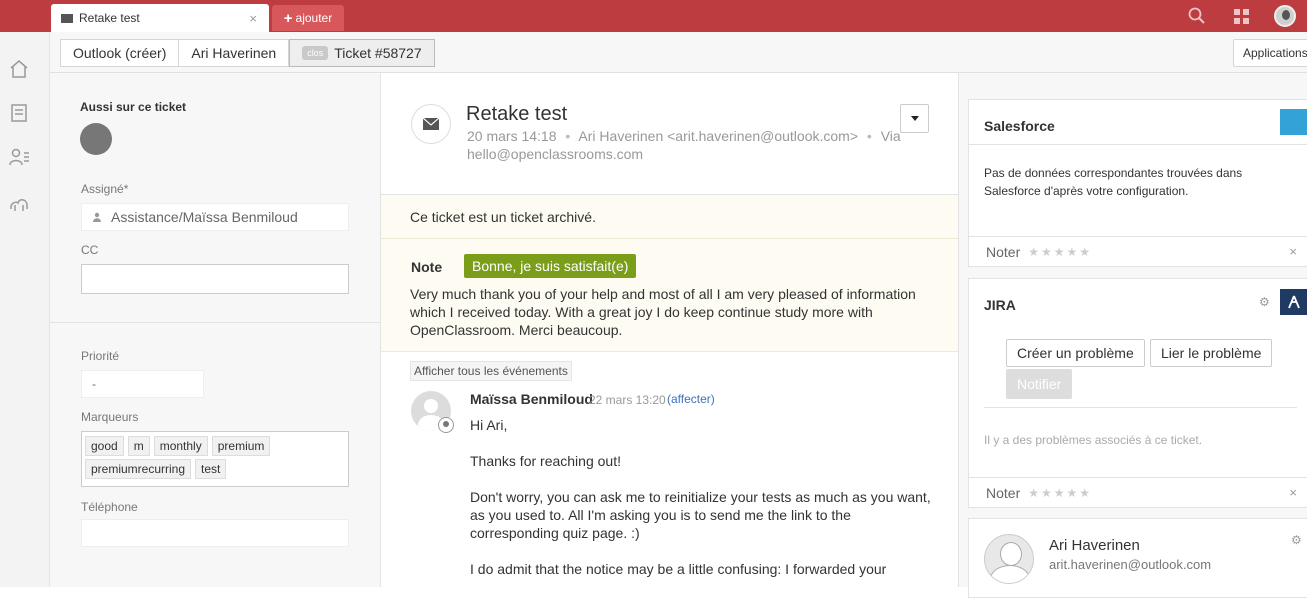 This screenshot has width=1307, height=598. What do you see at coordinates (489, 425) in the screenshot?
I see `message-paragraph: Hi Ari,` at bounding box center [489, 425].